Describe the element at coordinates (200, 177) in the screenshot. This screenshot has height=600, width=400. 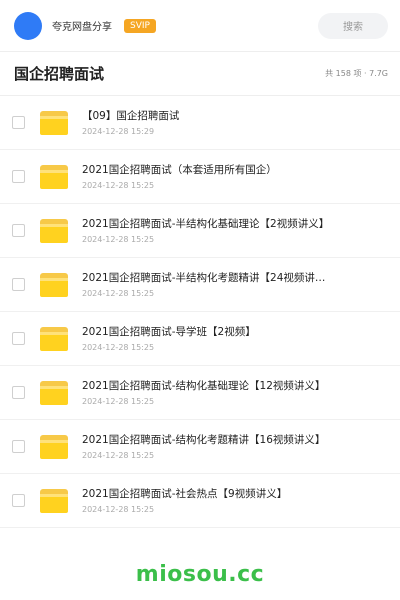
I see `list-item: 2021国企招聘面试（本套适用所有国企） 2024-12-28 15:25` at that location.